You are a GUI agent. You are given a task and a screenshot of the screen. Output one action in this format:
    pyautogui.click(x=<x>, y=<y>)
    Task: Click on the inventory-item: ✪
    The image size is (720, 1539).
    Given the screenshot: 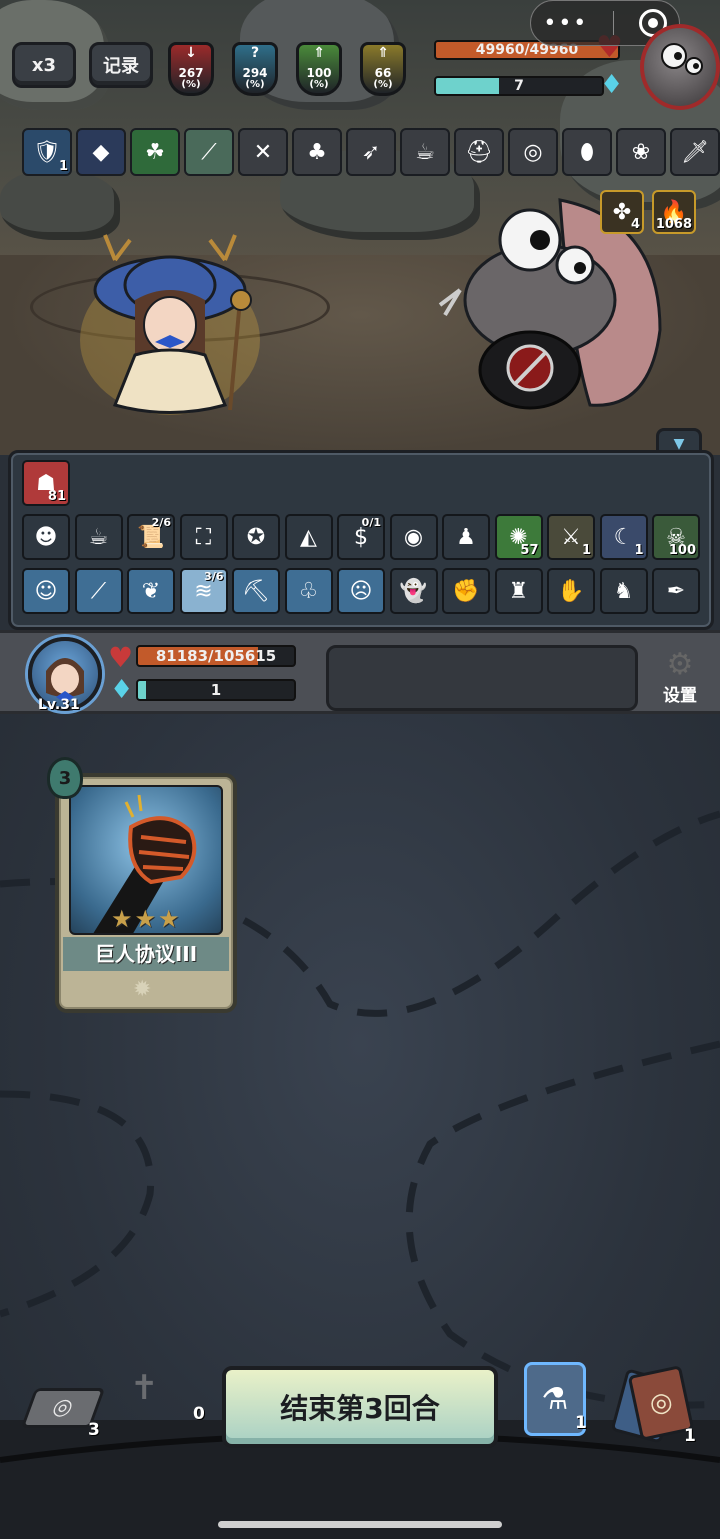 What is the action you would take?
    pyautogui.click(x=256, y=537)
    